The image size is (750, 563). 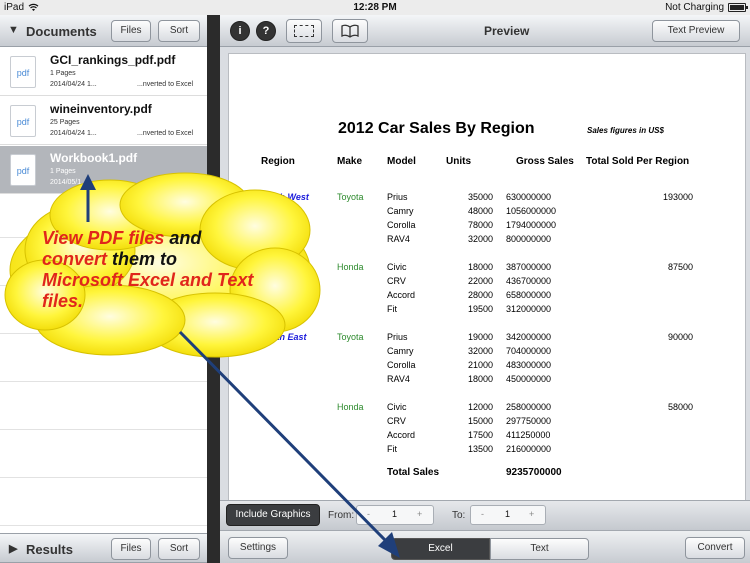 I want to click on from-decrement-button: -, so click(x=368, y=514).